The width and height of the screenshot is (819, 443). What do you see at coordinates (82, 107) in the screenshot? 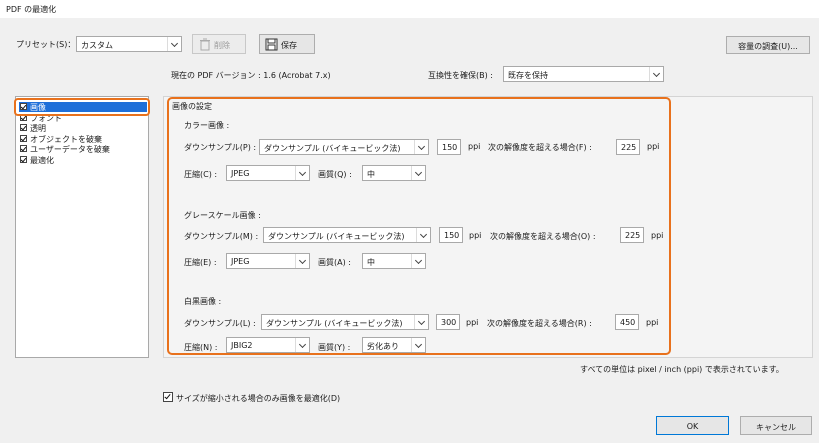
I see `highlight-box-sidebar` at bounding box center [82, 107].